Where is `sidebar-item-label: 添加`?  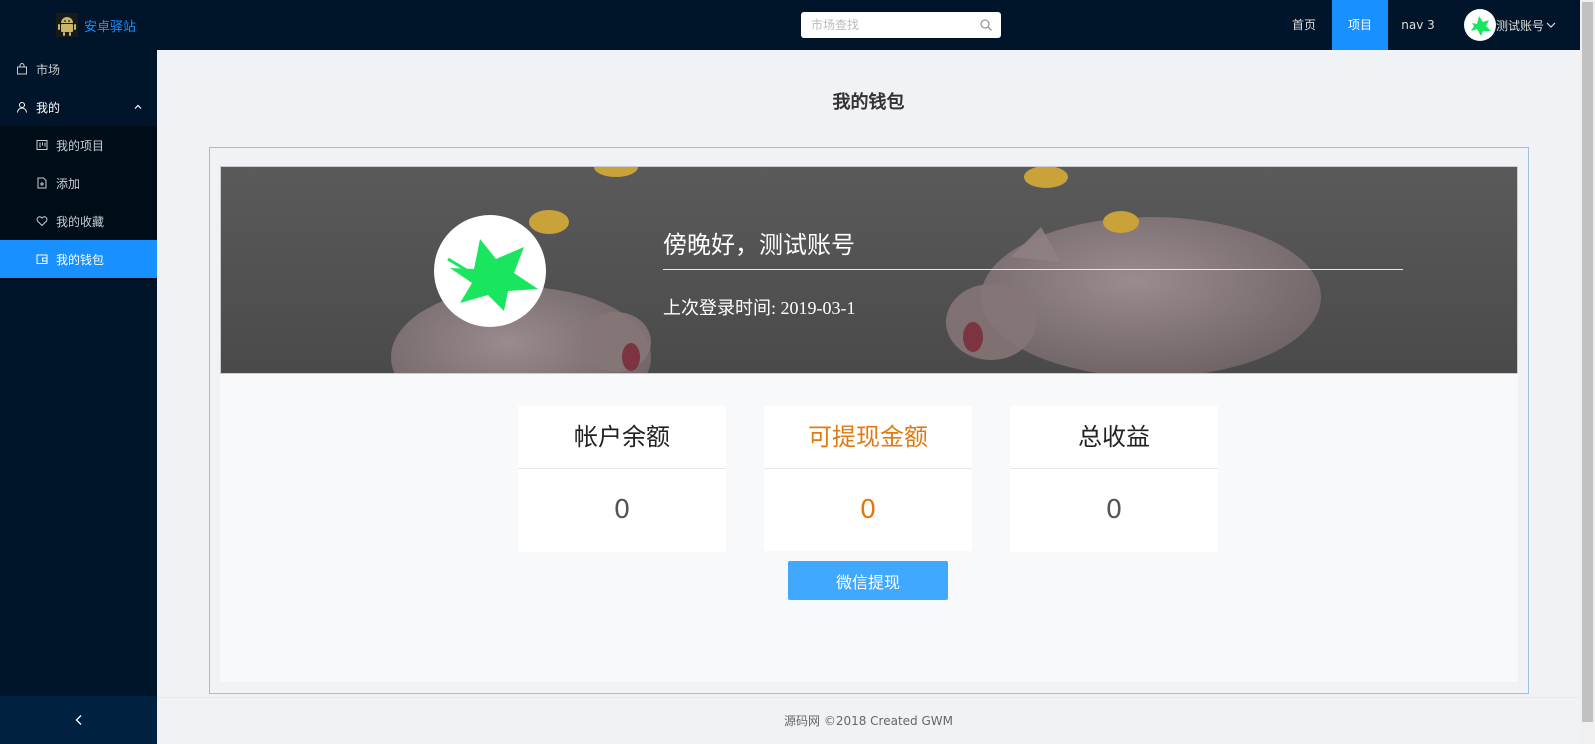
sidebar-item-label: 添加 is located at coordinates (68, 183).